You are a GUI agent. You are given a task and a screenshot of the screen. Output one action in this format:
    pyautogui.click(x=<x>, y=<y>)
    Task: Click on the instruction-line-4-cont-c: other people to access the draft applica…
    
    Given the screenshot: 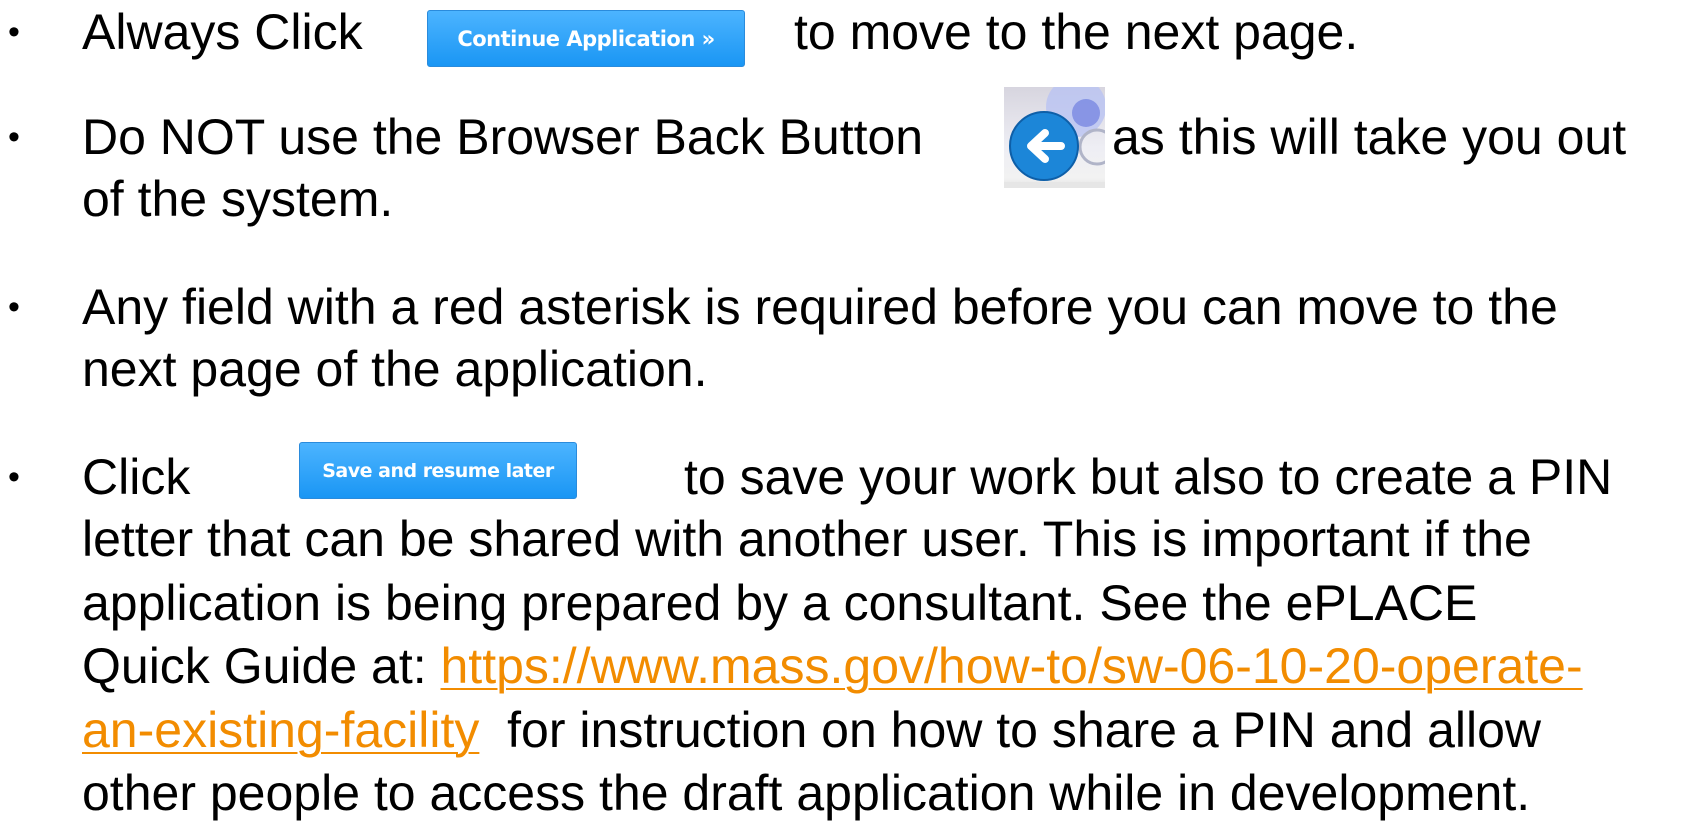 What is the action you would take?
    pyautogui.click(x=806, y=793)
    